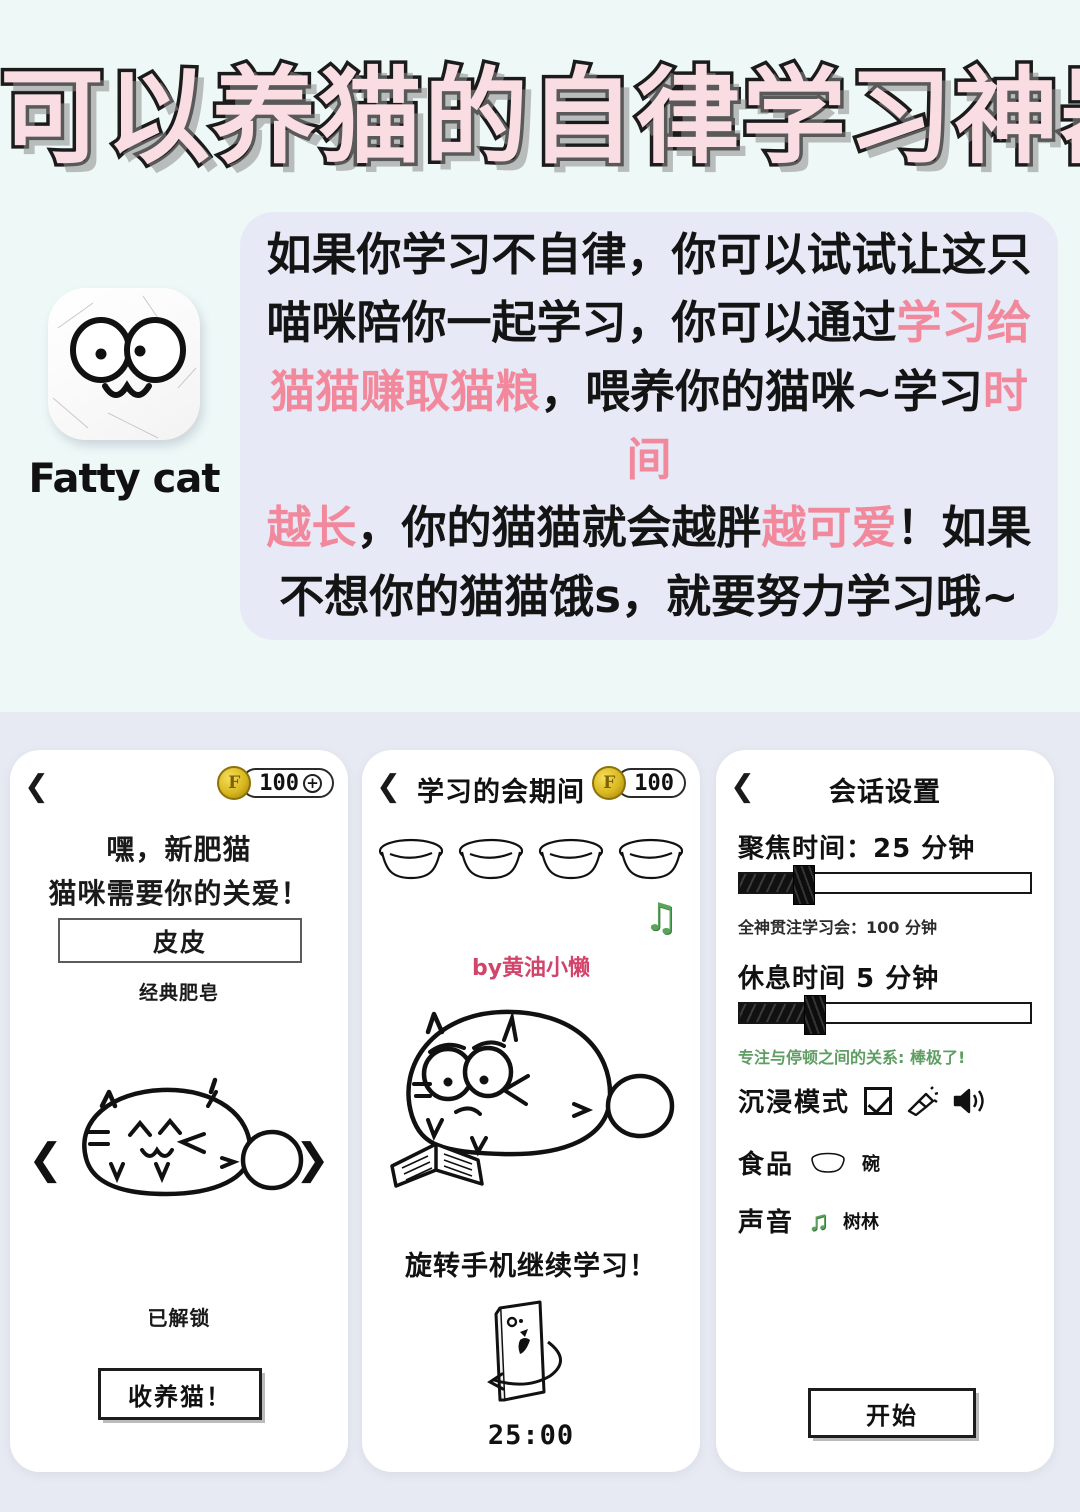  Describe the element at coordinates (581, 323) in the screenshot. I see `description-run: 喵咪陪你一起学习，你可以通过` at that location.